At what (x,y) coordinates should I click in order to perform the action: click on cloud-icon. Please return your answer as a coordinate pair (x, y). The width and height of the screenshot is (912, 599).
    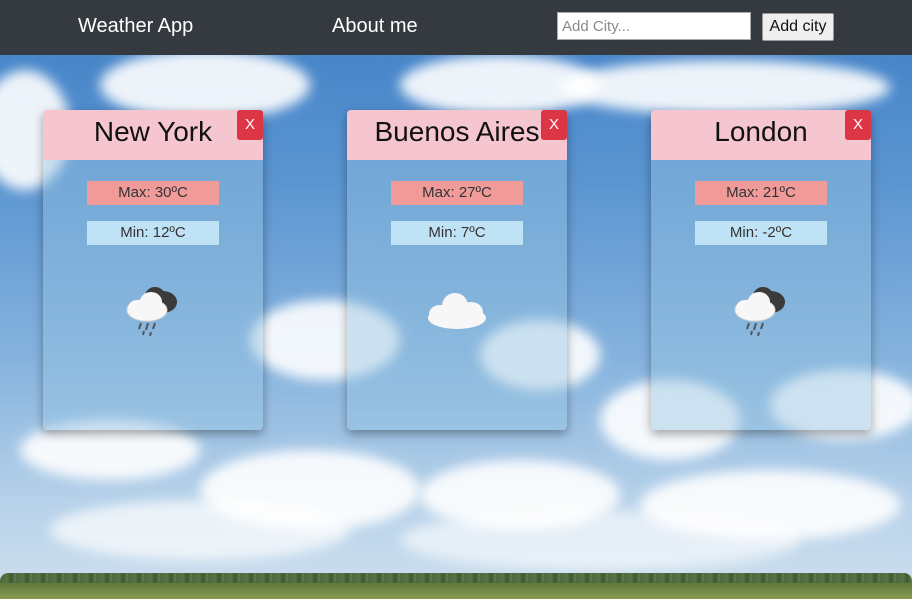
    Looking at the image, I should click on (457, 311).